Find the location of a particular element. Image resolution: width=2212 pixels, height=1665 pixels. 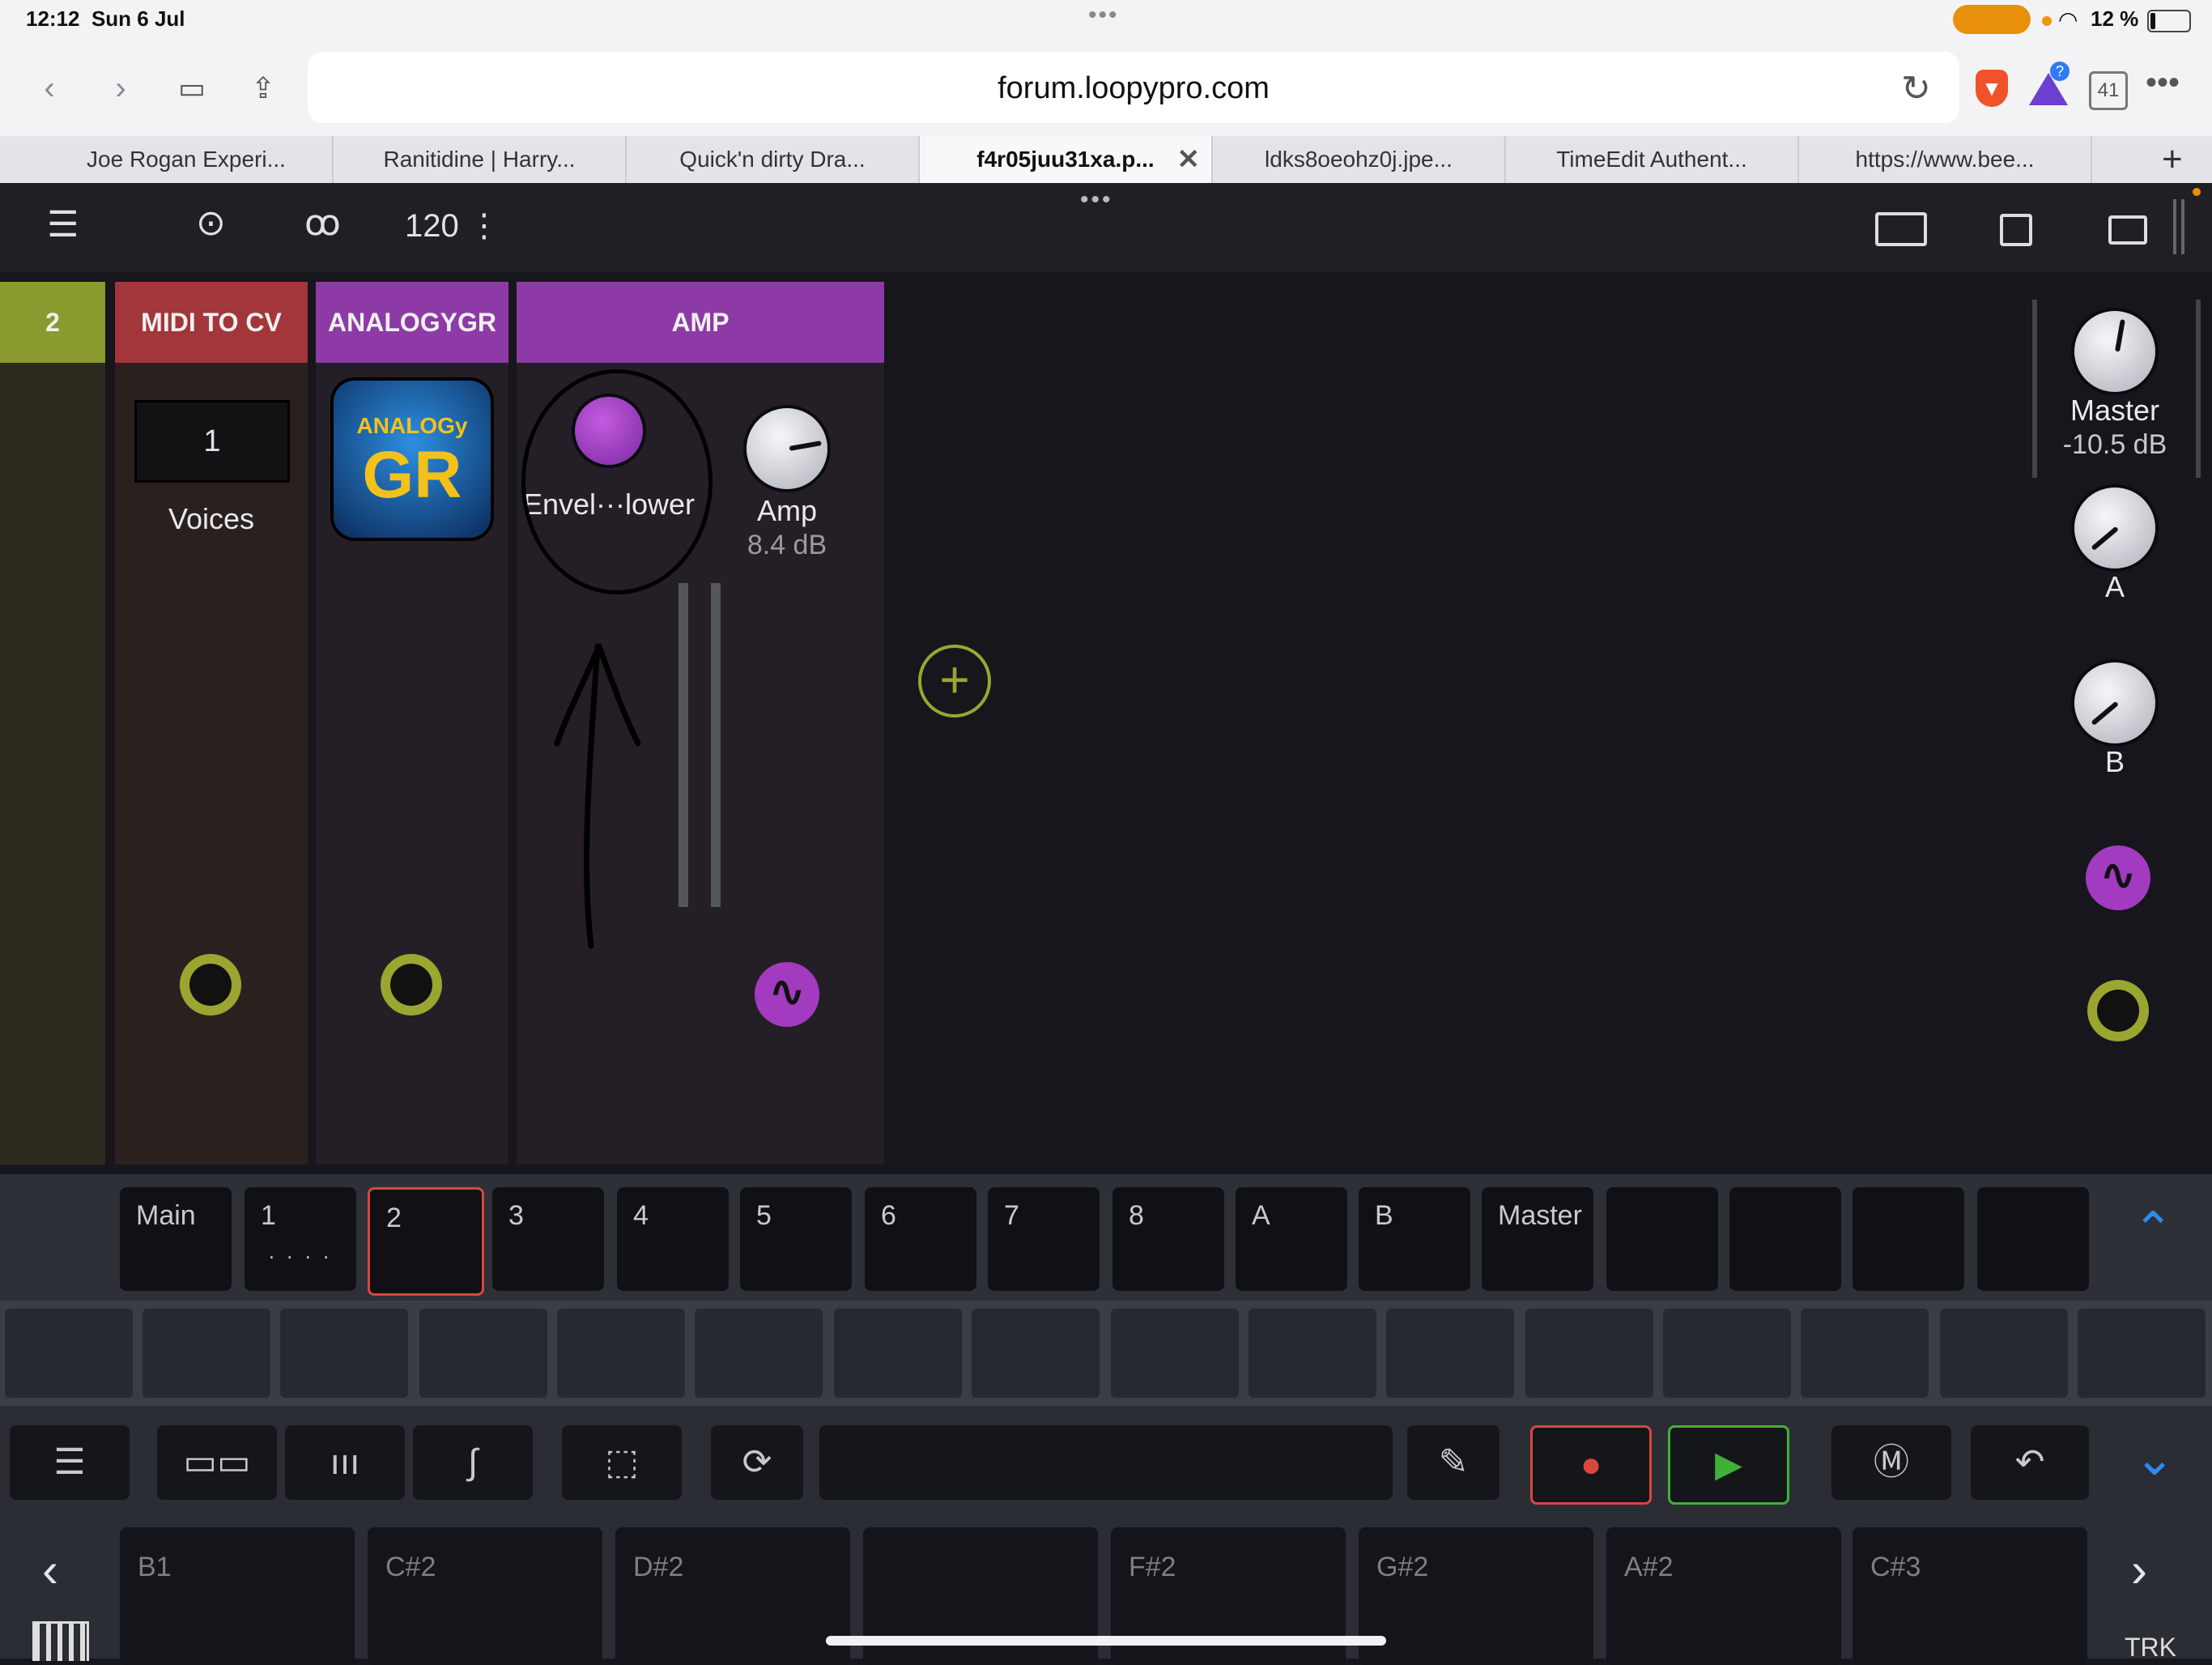

bank-3: 3 is located at coordinates (548, 1239).